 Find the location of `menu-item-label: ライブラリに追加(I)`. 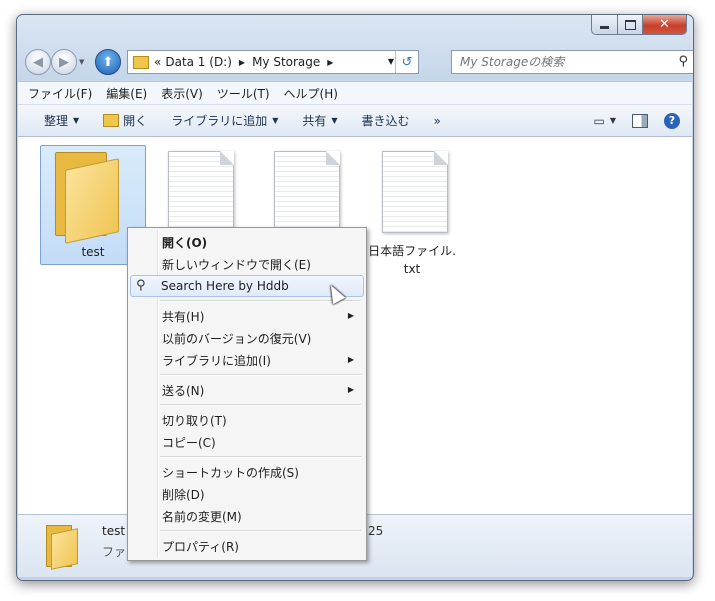

menu-item-label: ライブラリに追加(I) is located at coordinates (216, 360).